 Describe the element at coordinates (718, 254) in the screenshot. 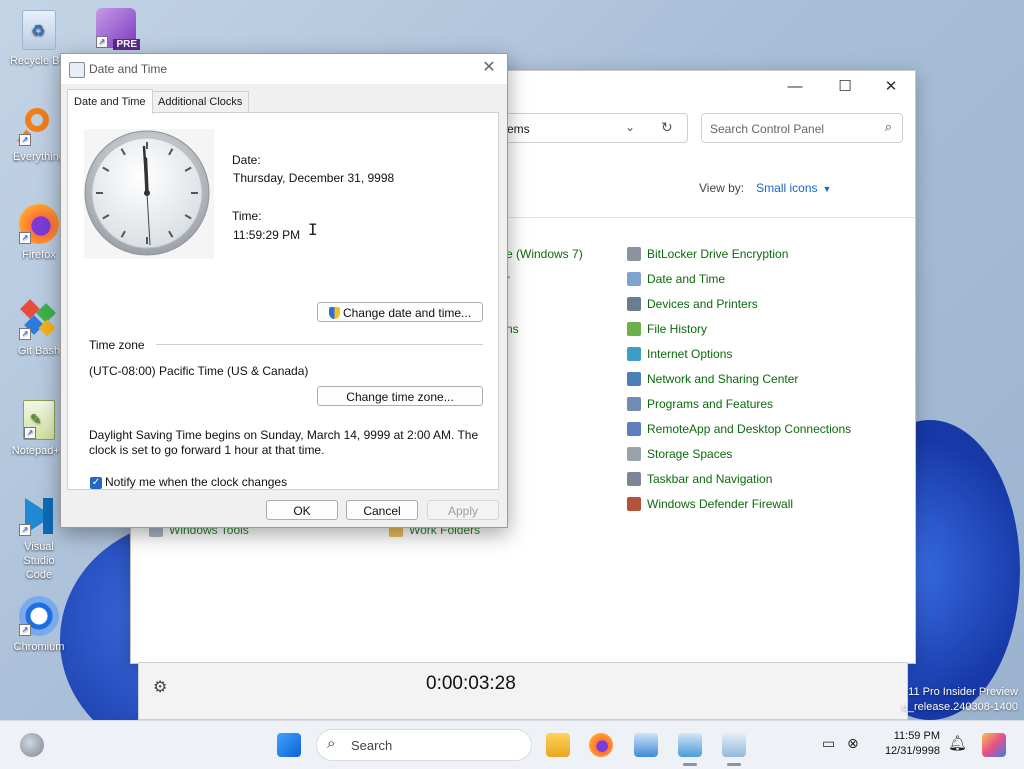

I see `item-label: BitLocker Drive Encryption` at that location.